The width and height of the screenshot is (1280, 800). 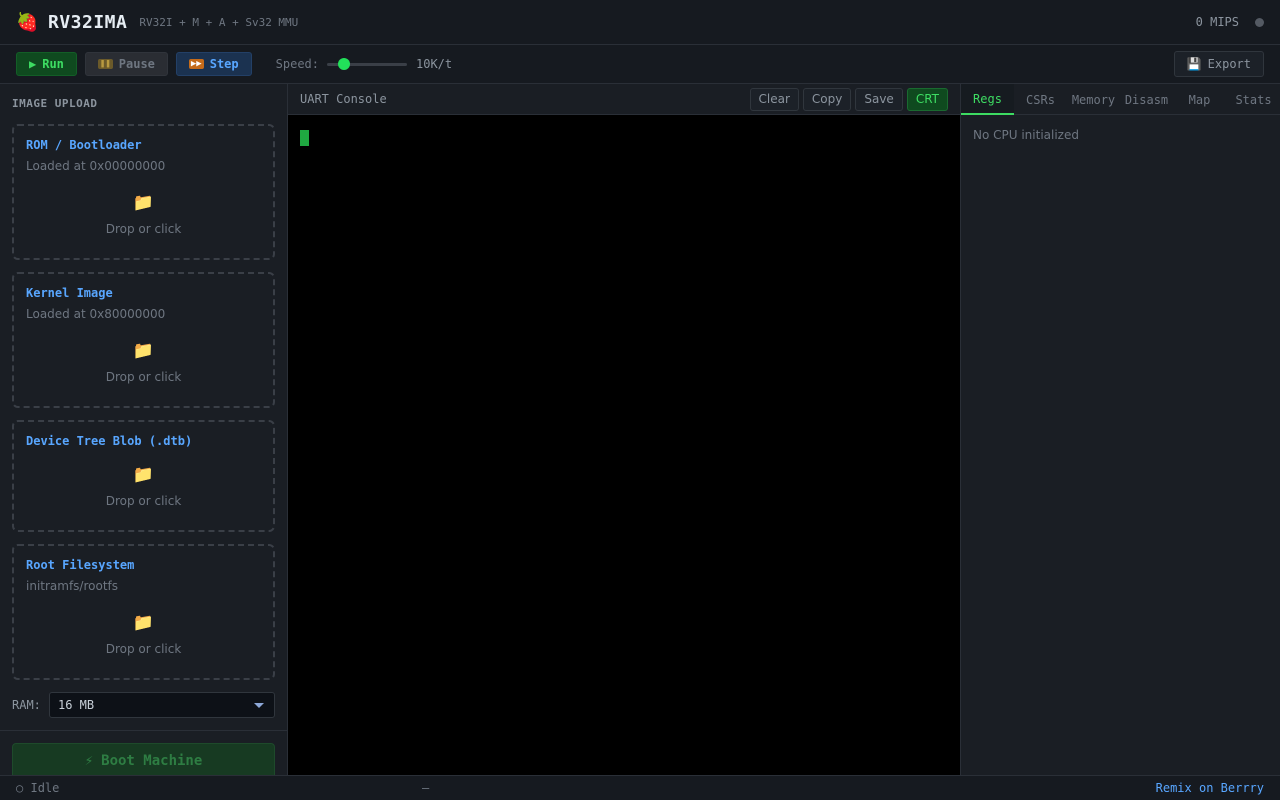 I want to click on rom-card-subtitle: Loaded at 0x00000000, so click(x=96, y=166).